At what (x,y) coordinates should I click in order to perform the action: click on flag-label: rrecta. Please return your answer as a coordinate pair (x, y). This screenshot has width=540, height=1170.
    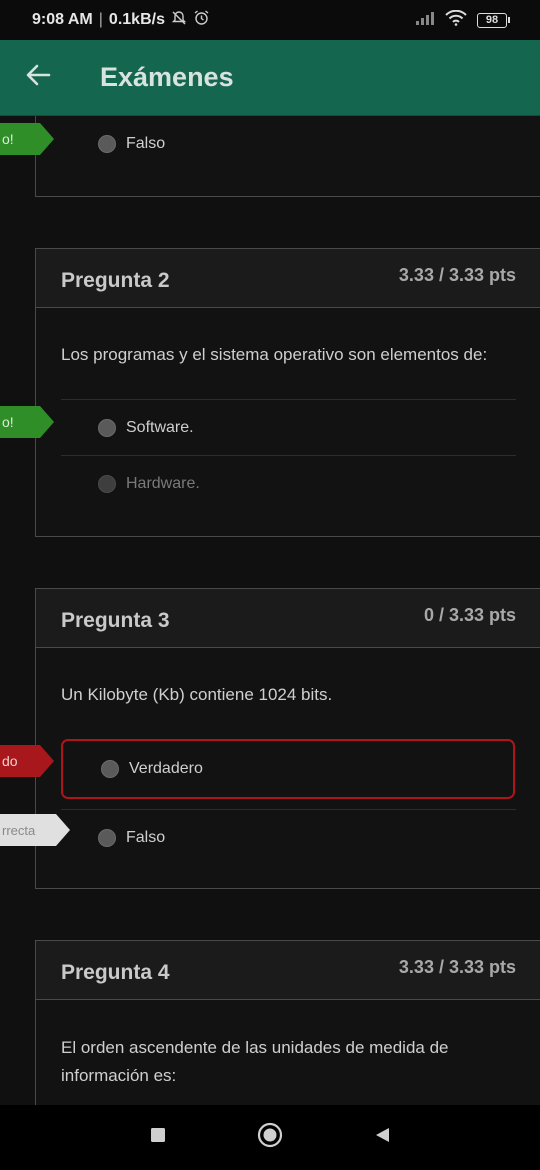
    Looking at the image, I should click on (19, 830).